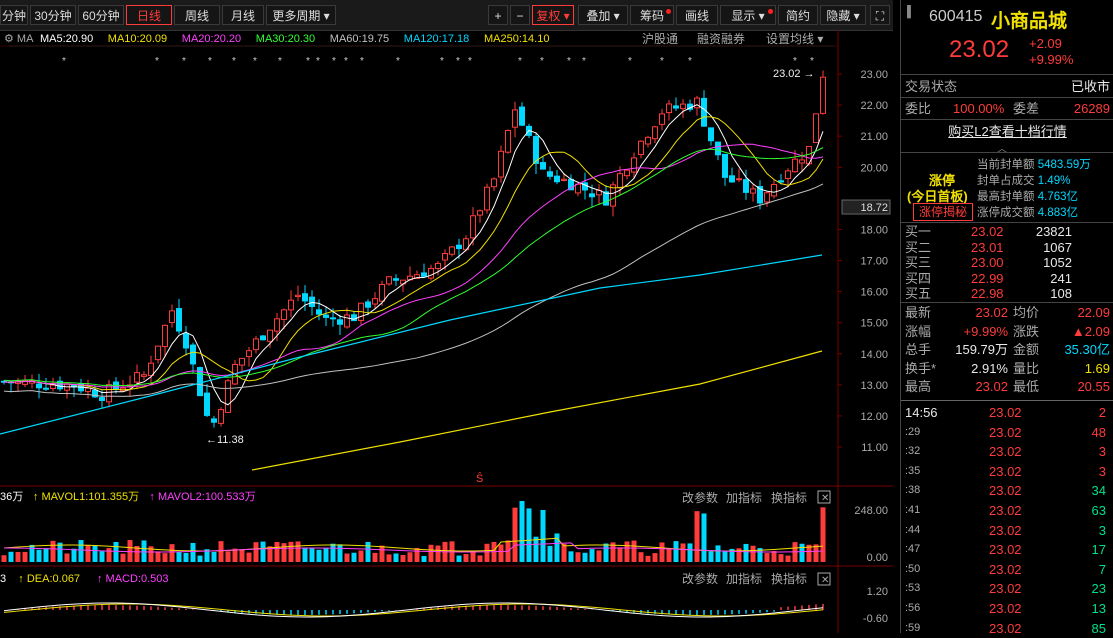 Image resolution: width=1113 pixels, height=638 pixels. I want to click on ma-link-0: 沪股通, so click(660, 39).